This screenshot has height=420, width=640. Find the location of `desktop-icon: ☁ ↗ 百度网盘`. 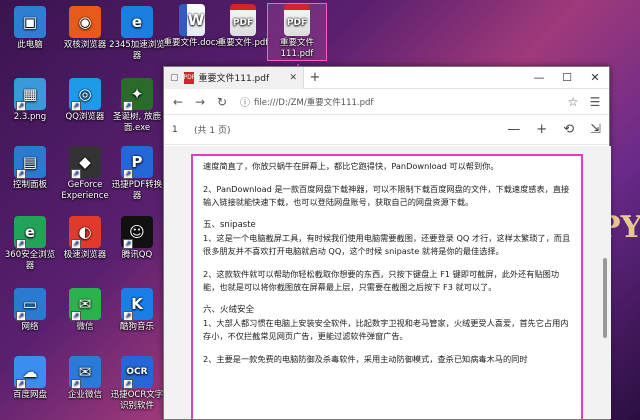

desktop-icon: ☁ ↗ 百度网盘 is located at coordinates (30, 378).